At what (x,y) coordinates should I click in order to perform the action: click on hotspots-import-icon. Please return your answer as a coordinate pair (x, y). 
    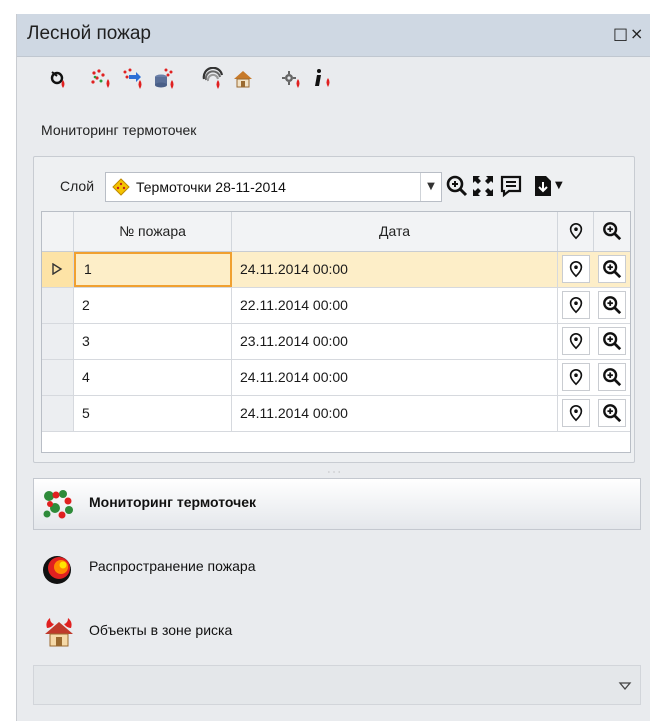
    Looking at the image, I should click on (134, 79).